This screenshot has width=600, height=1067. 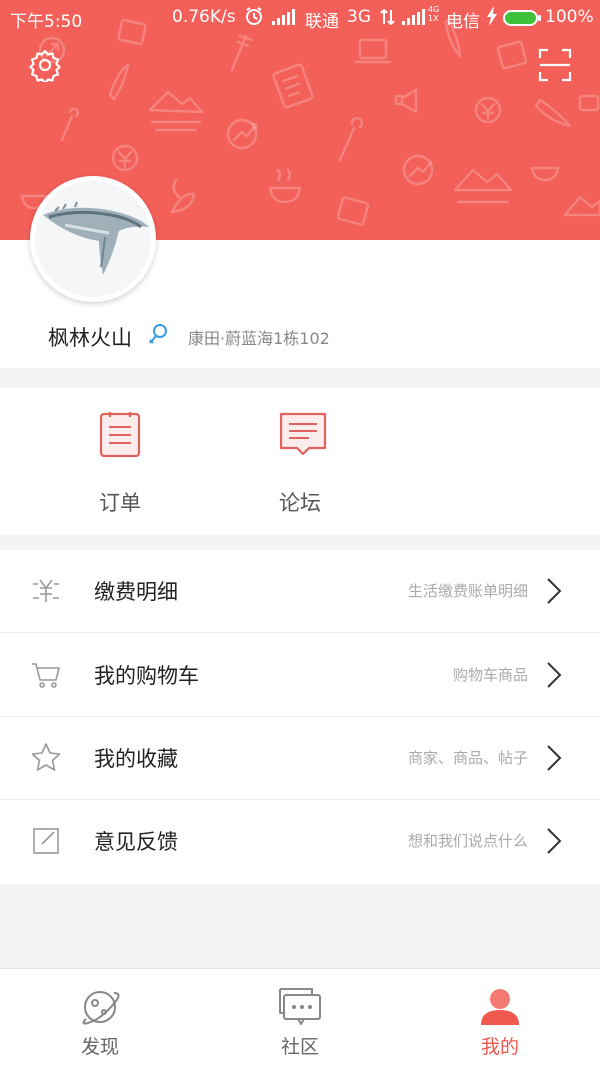 I want to click on order-icon, so click(x=120, y=435).